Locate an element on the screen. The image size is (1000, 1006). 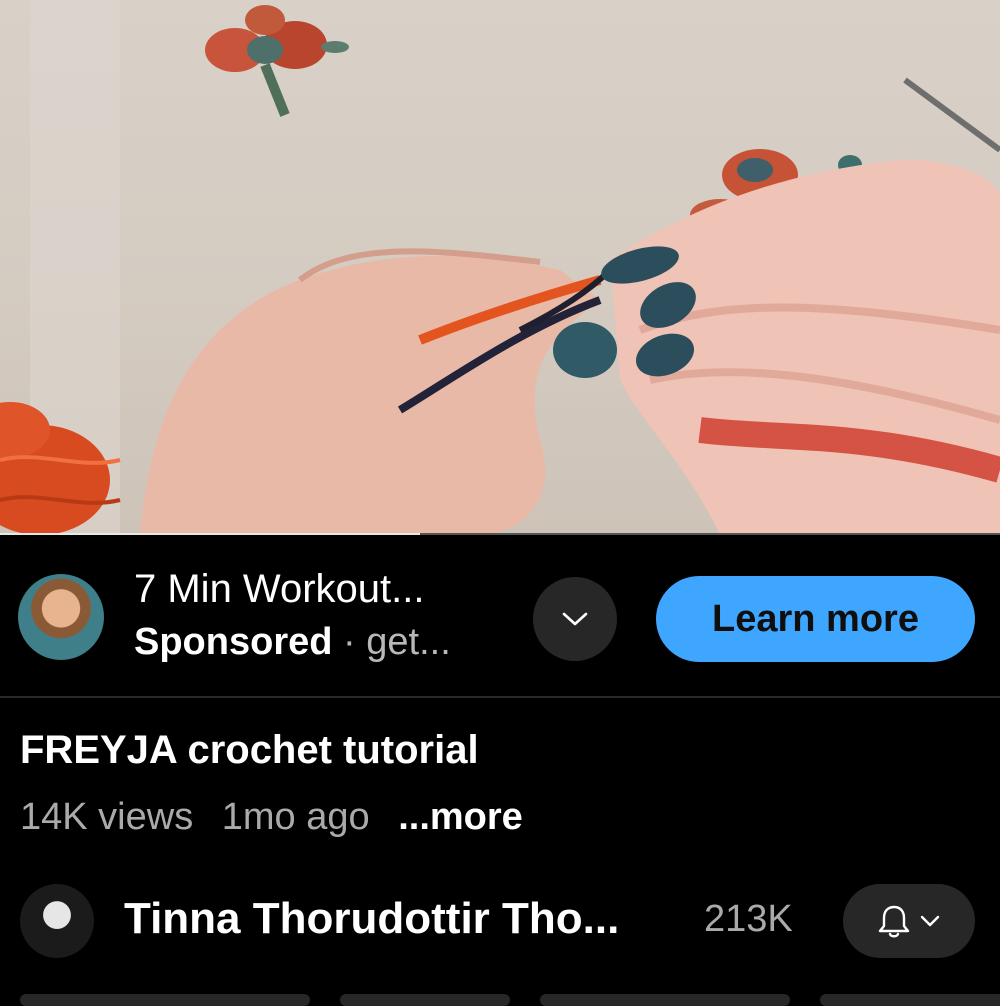
bell-icon is located at coordinates (894, 921).